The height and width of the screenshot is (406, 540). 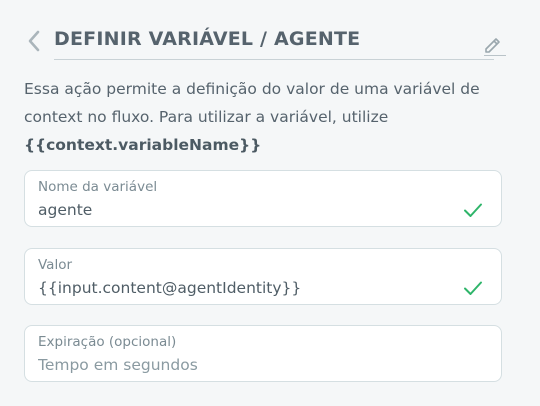 I want to click on value-input, so click(x=248, y=288).